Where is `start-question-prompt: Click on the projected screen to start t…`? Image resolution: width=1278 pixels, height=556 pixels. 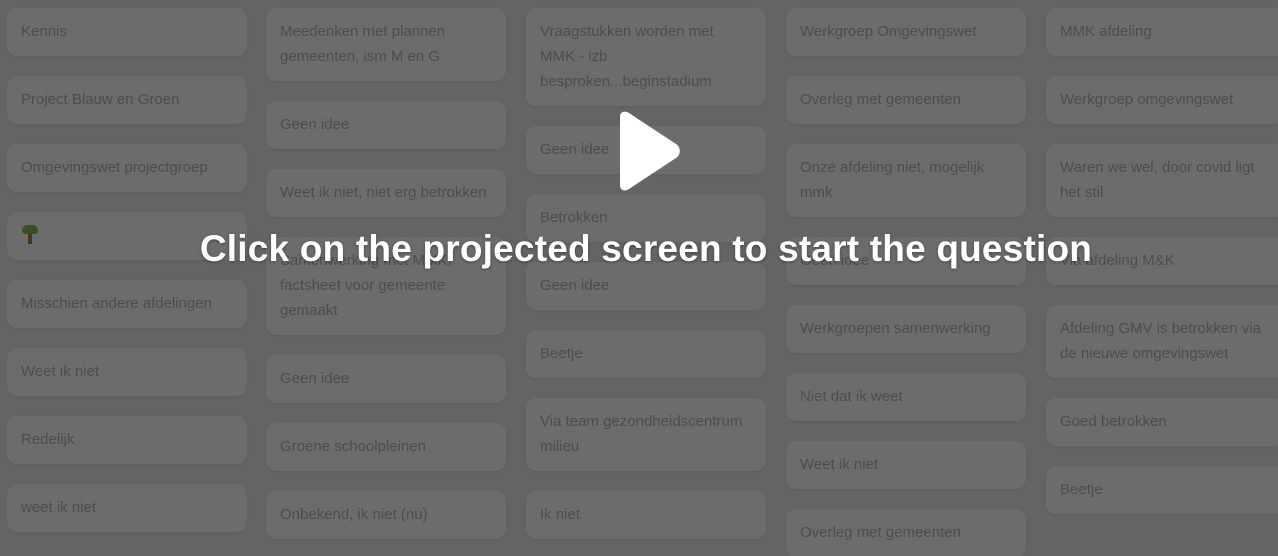 start-question-prompt: Click on the projected screen to start t… is located at coordinates (639, 249).